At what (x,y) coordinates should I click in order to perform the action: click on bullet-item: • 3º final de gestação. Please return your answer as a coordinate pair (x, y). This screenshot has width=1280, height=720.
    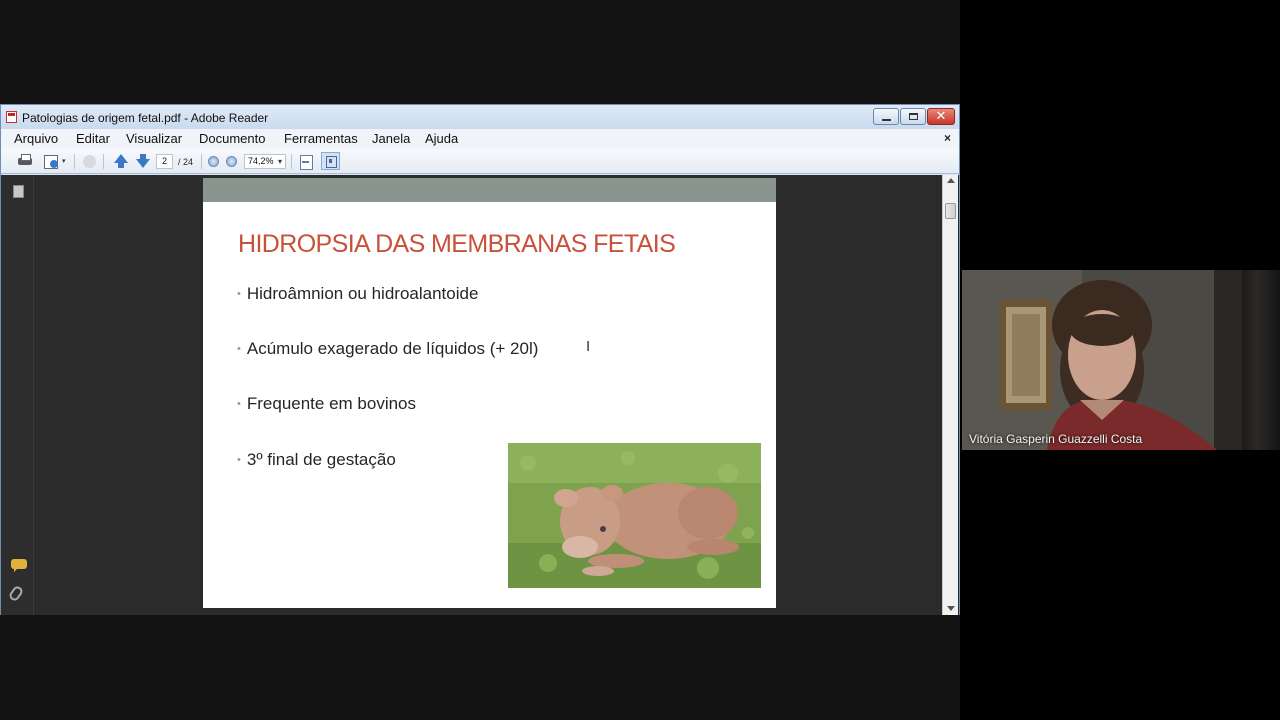
    Looking at the image, I should click on (316, 459).